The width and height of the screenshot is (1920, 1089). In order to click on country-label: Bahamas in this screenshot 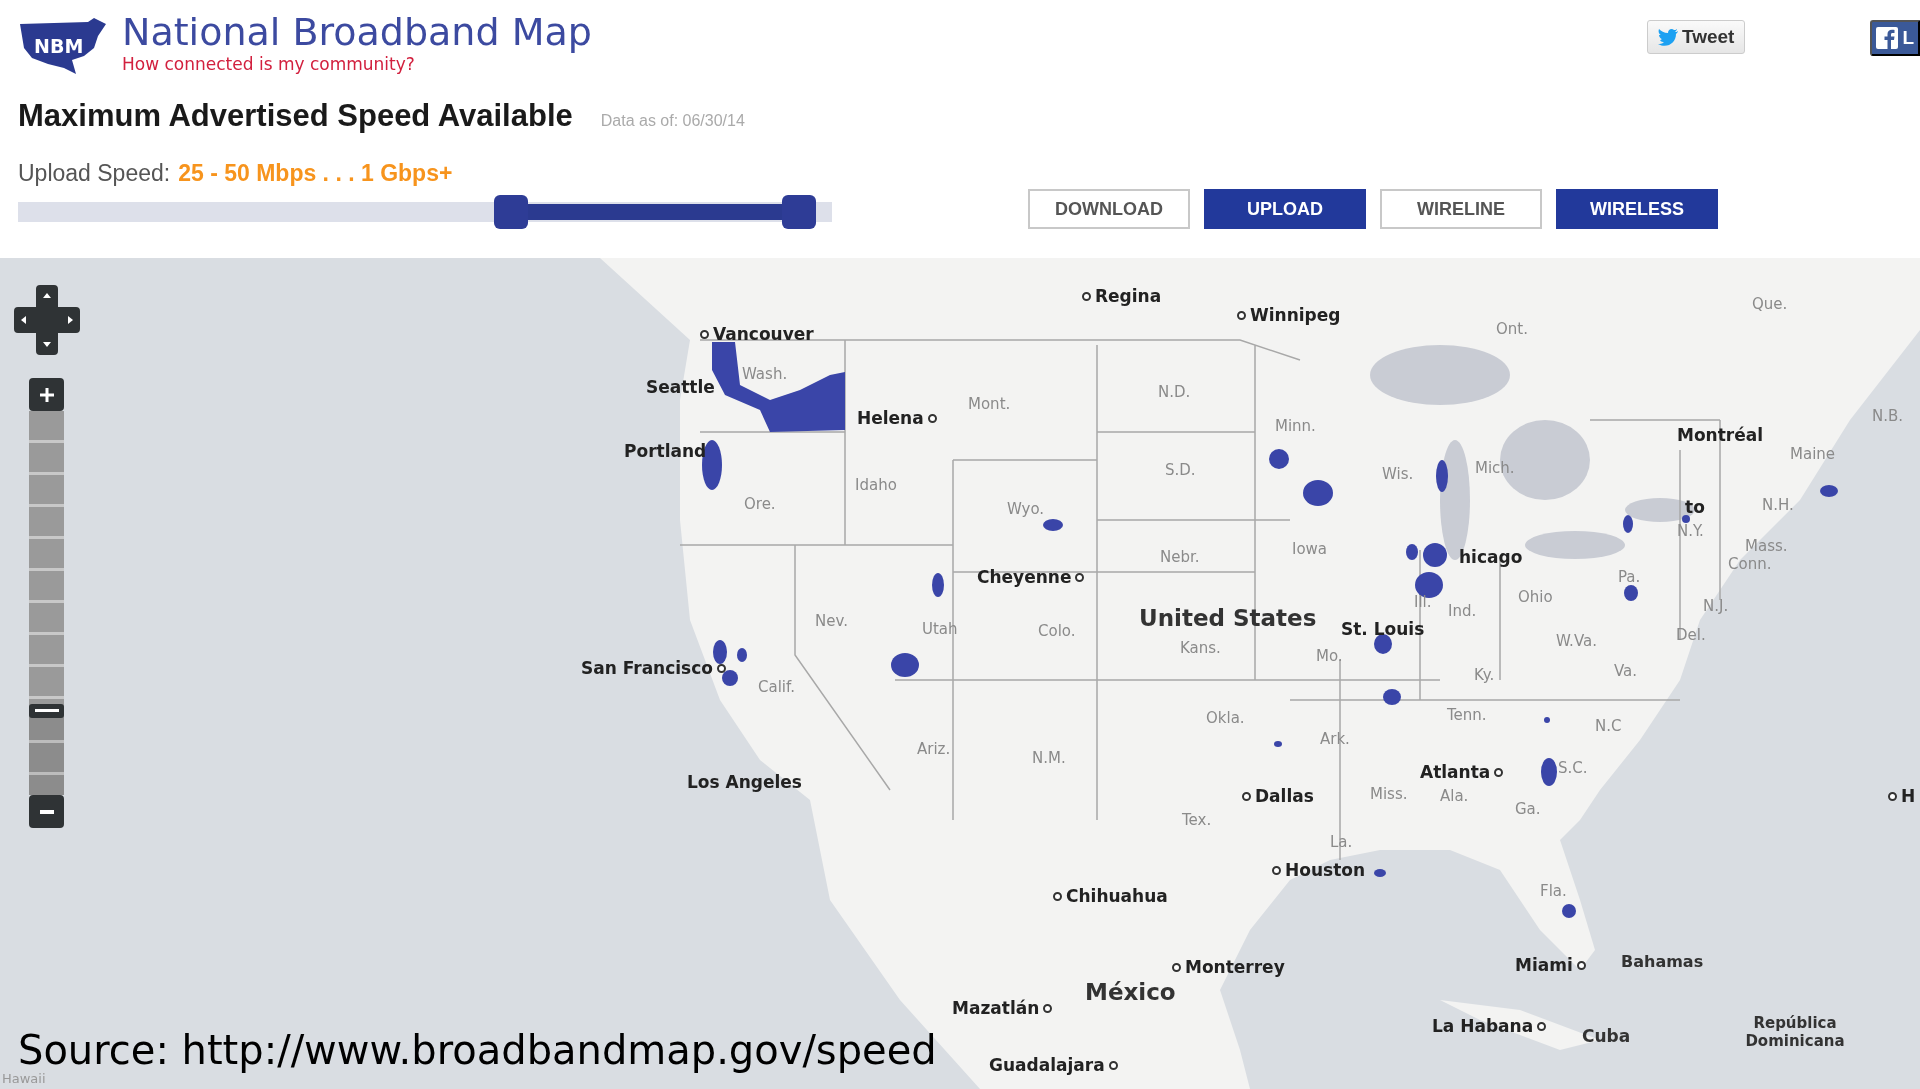, I will do `click(1662, 961)`.